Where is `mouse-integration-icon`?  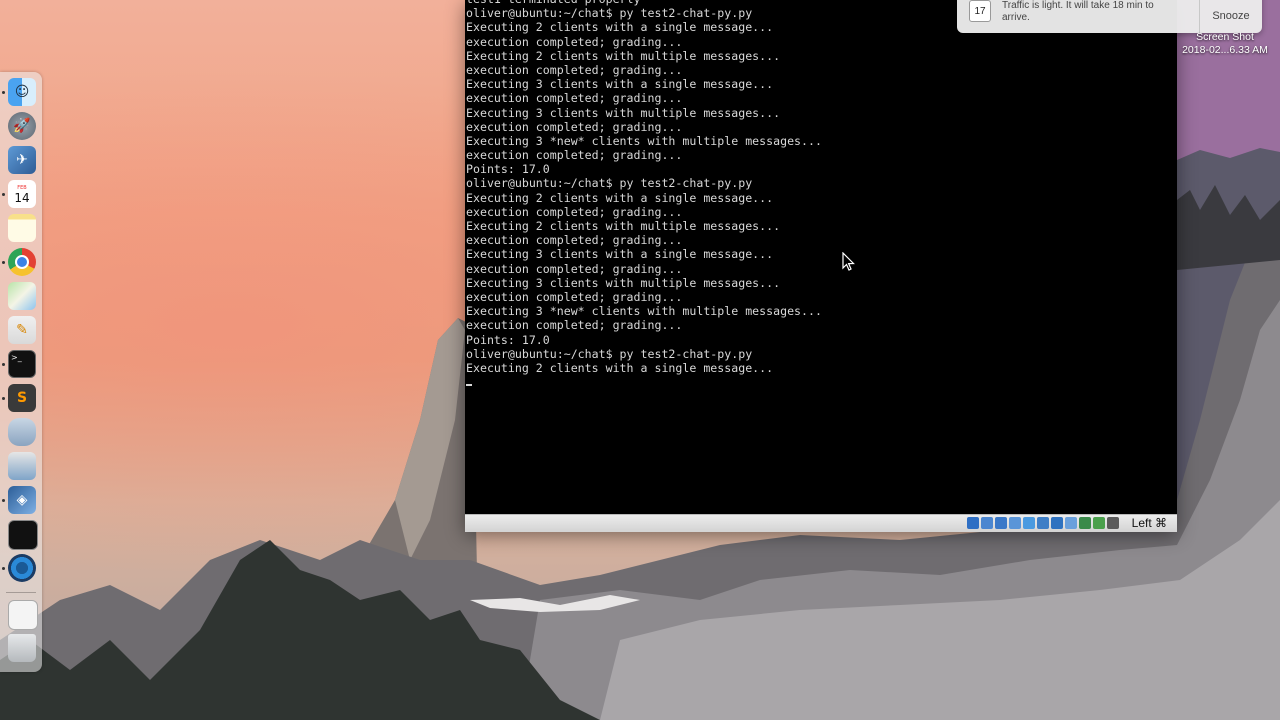 mouse-integration-icon is located at coordinates (1113, 523).